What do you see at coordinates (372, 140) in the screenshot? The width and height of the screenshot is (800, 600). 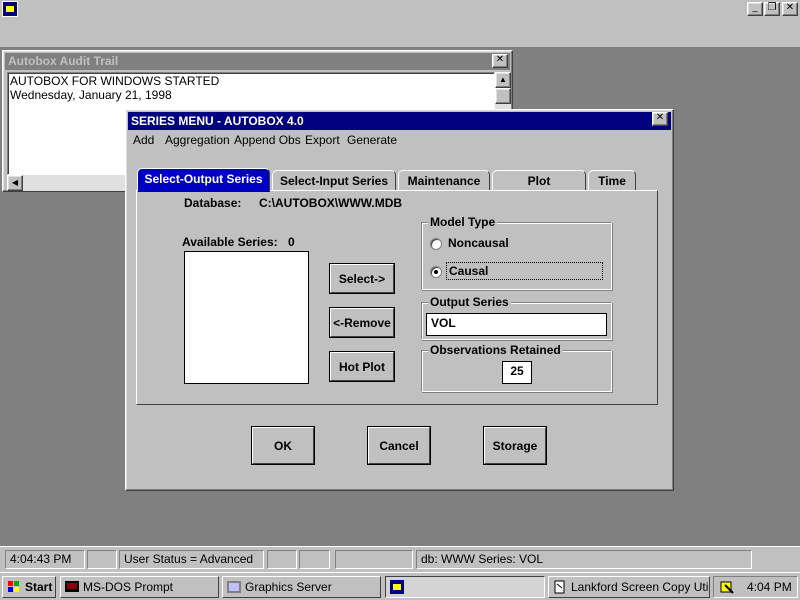 I see `menu-generate: Generate` at bounding box center [372, 140].